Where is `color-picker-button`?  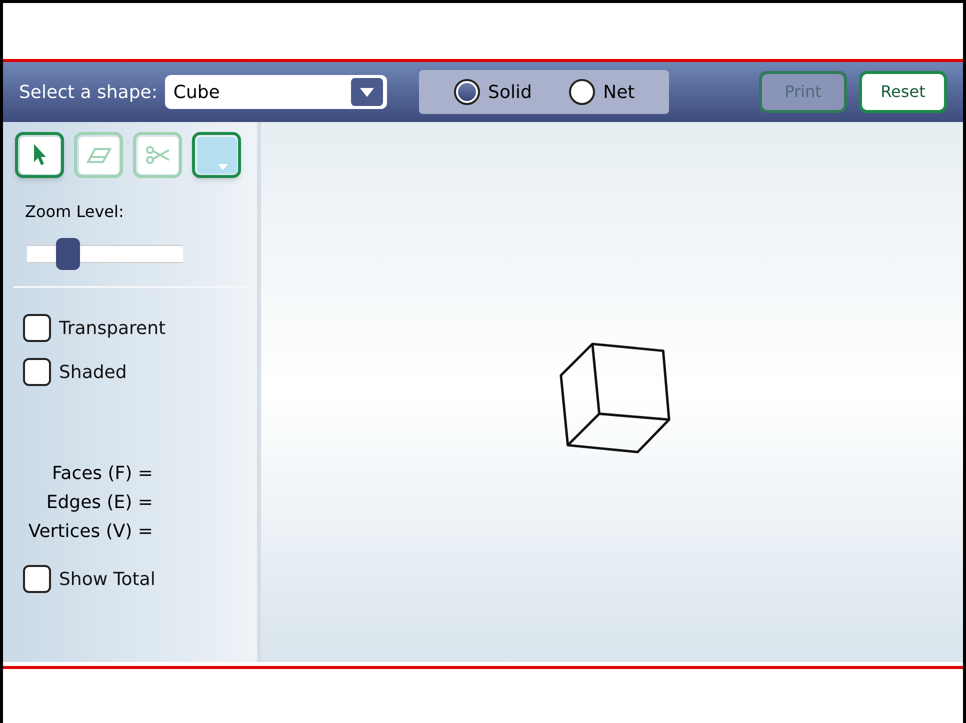
color-picker-button is located at coordinates (216, 155).